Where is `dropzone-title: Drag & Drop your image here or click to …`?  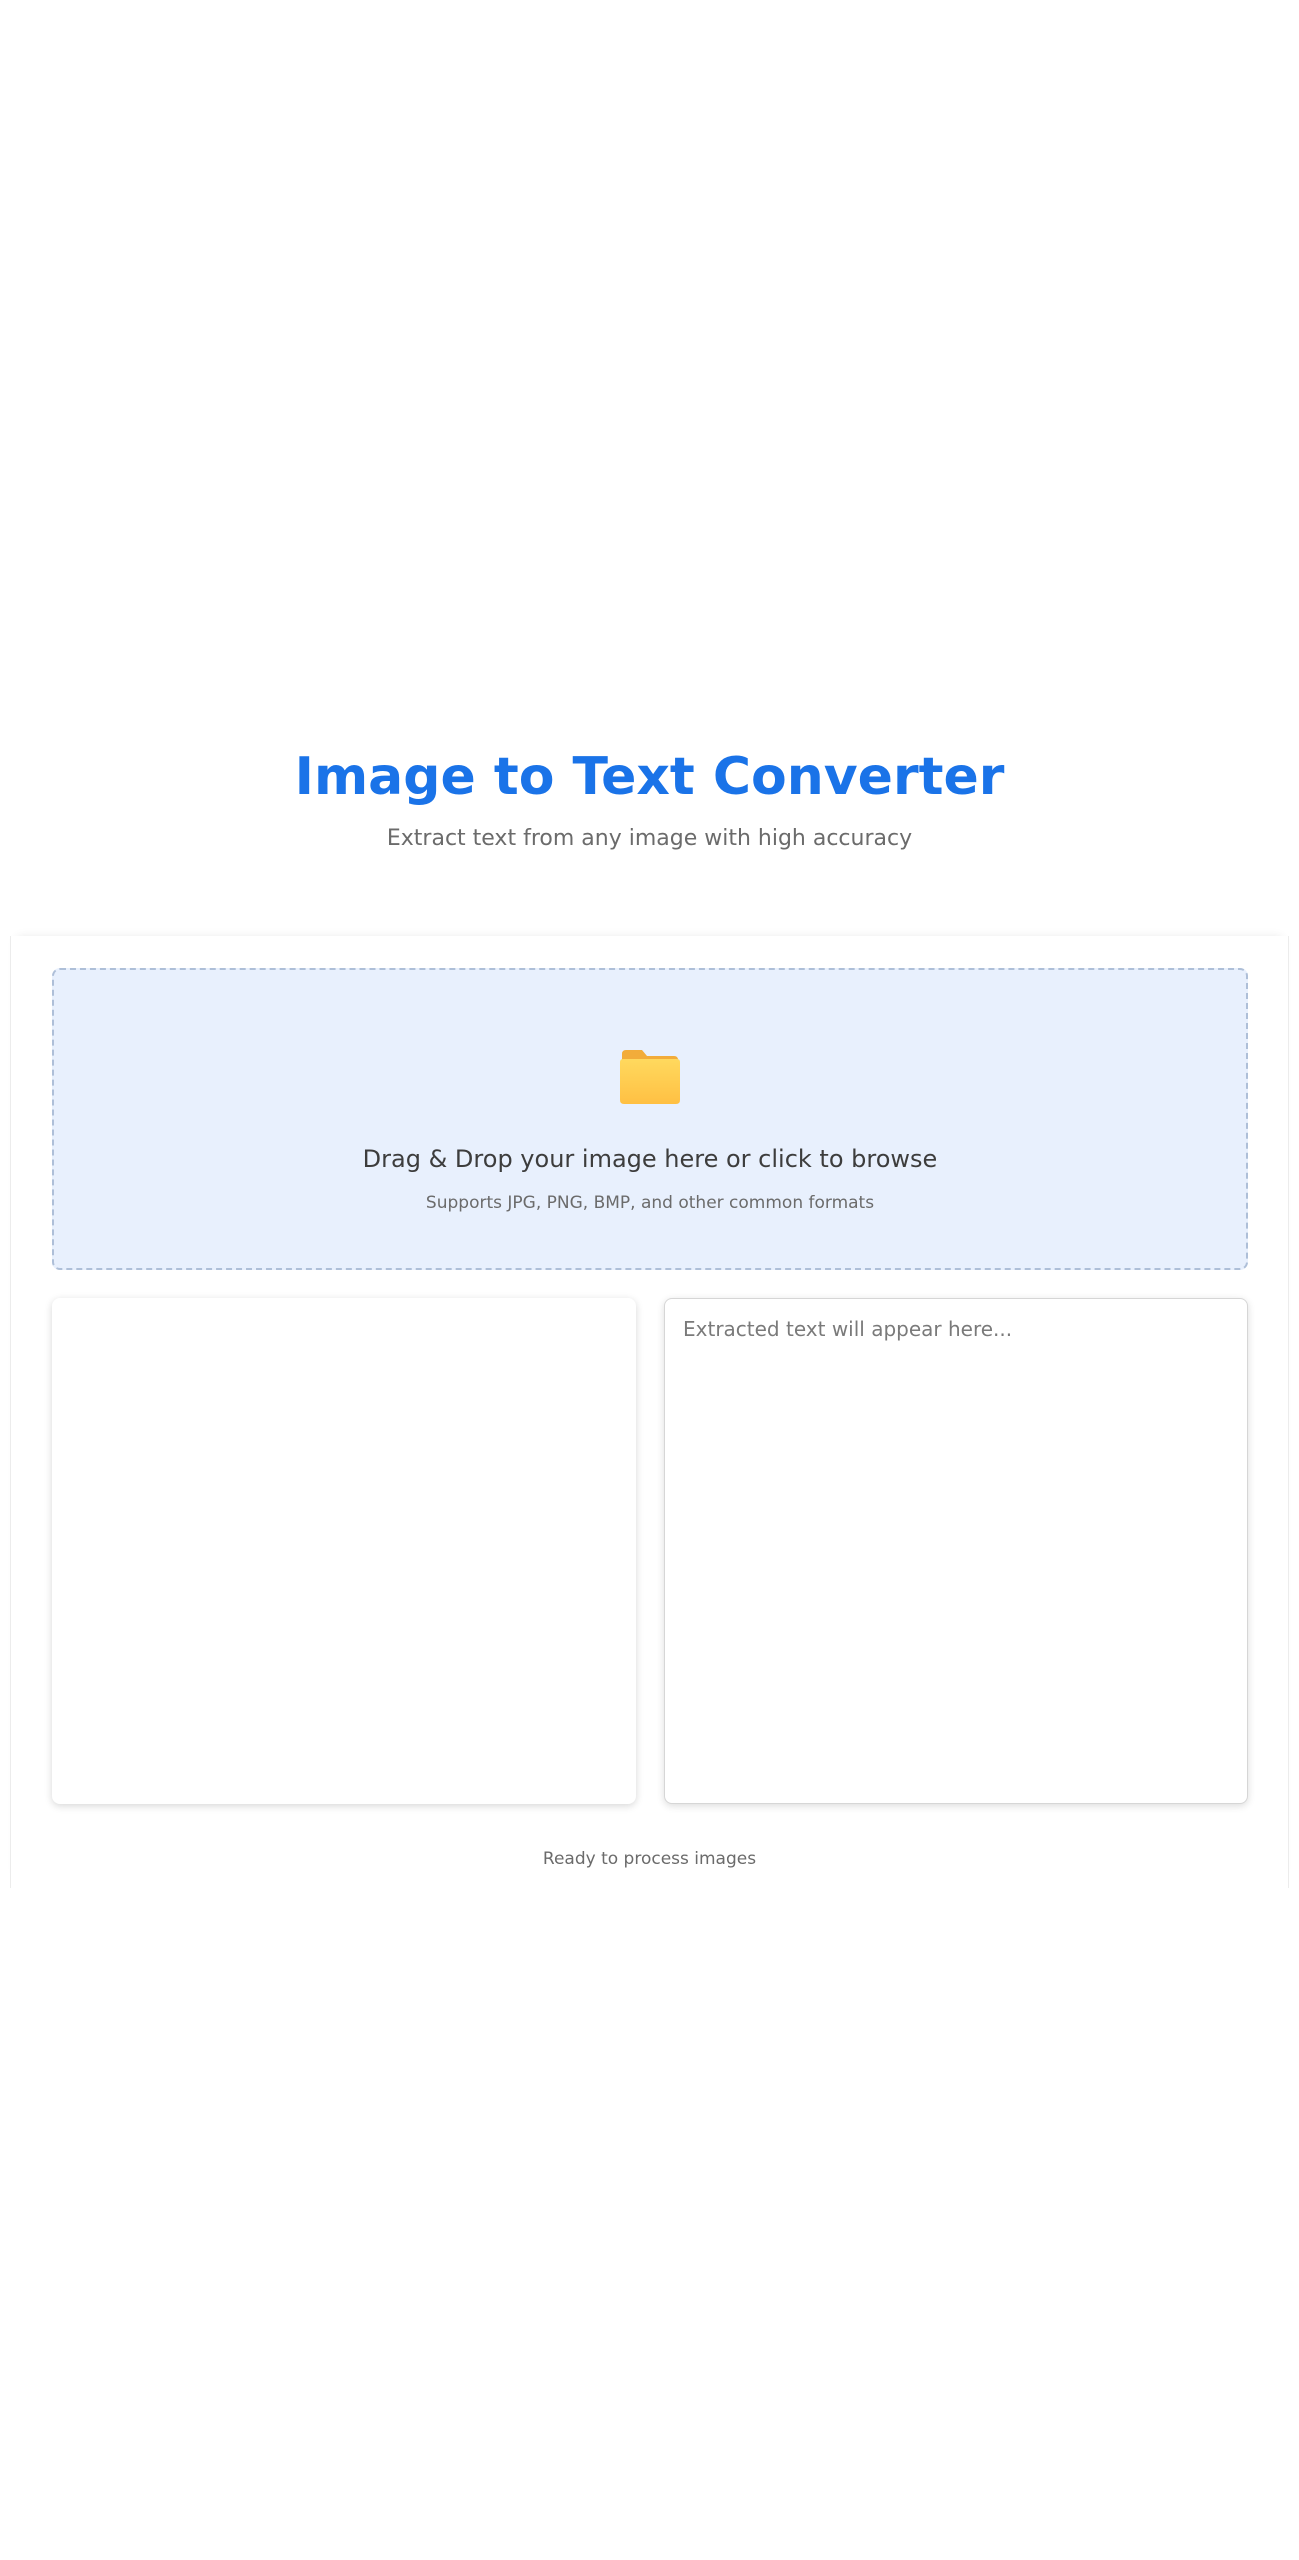 dropzone-title: Drag & Drop your image here or click to … is located at coordinates (650, 1159).